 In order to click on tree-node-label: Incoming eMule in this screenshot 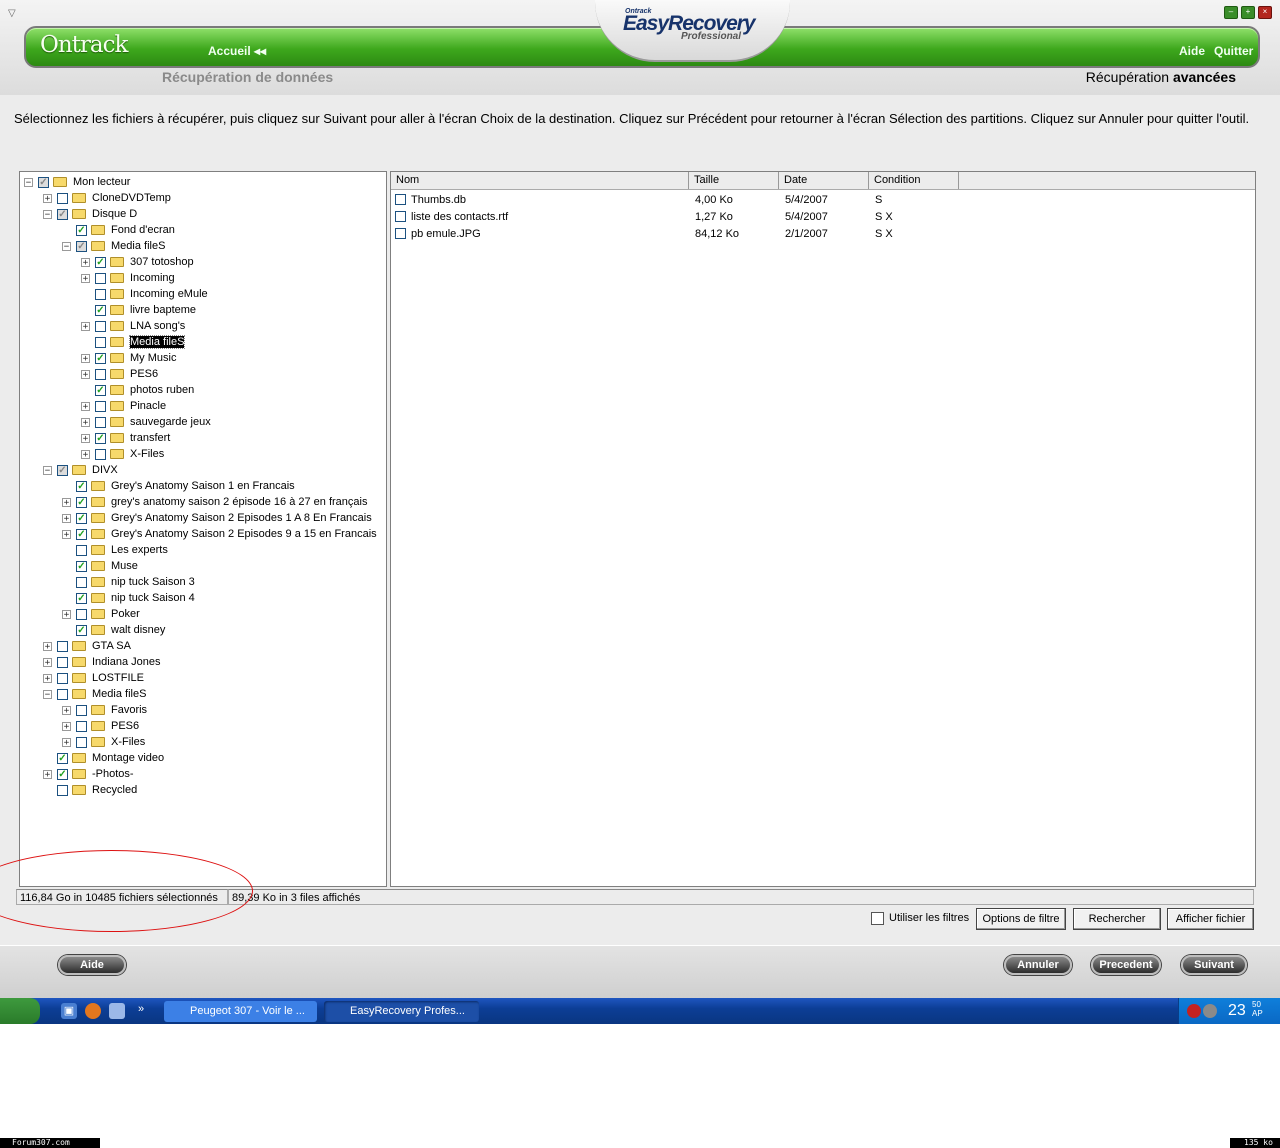, I will do `click(169, 294)`.